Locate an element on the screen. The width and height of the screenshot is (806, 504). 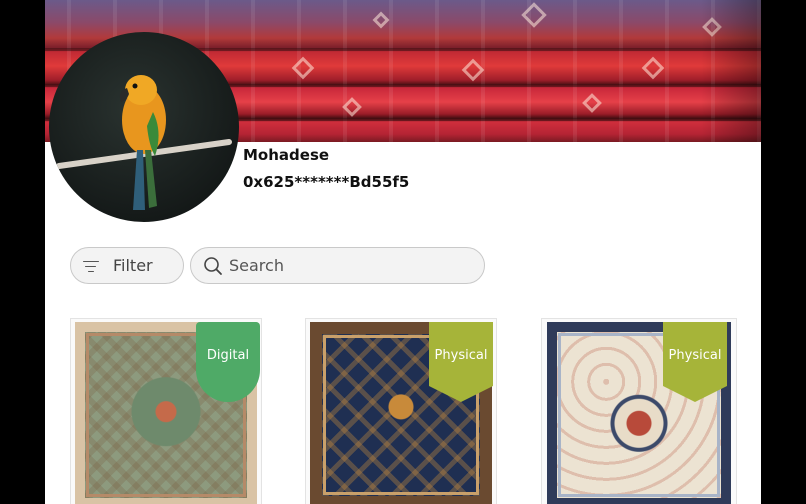
search-field is located at coordinates (337, 265).